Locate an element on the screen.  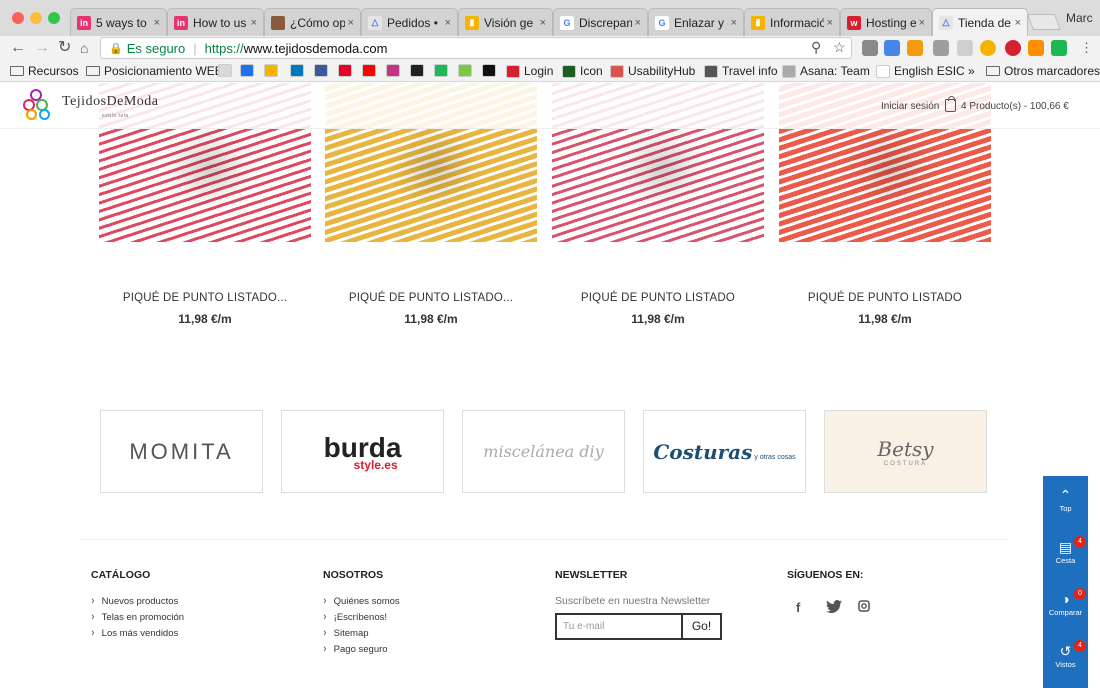
footer-link-secure-payment: Pago seguro is located at coordinates (361, 652).